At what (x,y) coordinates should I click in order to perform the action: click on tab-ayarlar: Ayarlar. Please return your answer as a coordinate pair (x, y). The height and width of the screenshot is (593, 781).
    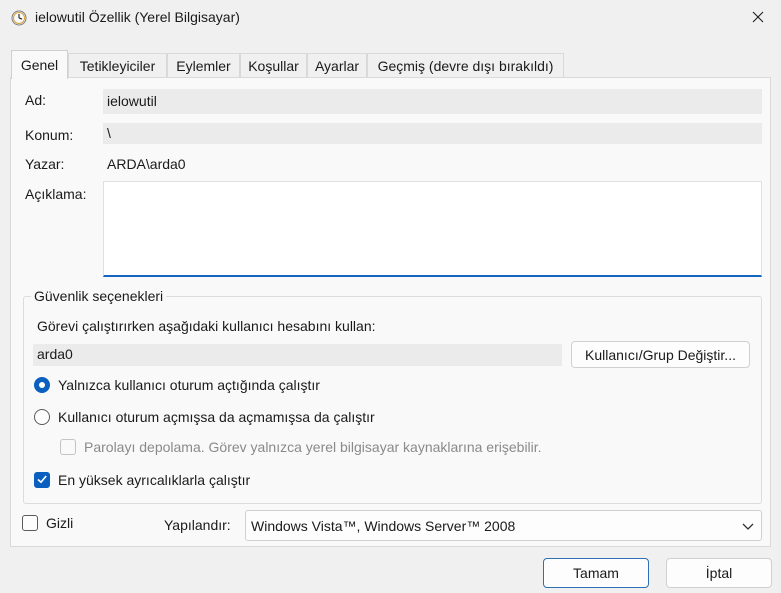
    Looking at the image, I should click on (337, 65).